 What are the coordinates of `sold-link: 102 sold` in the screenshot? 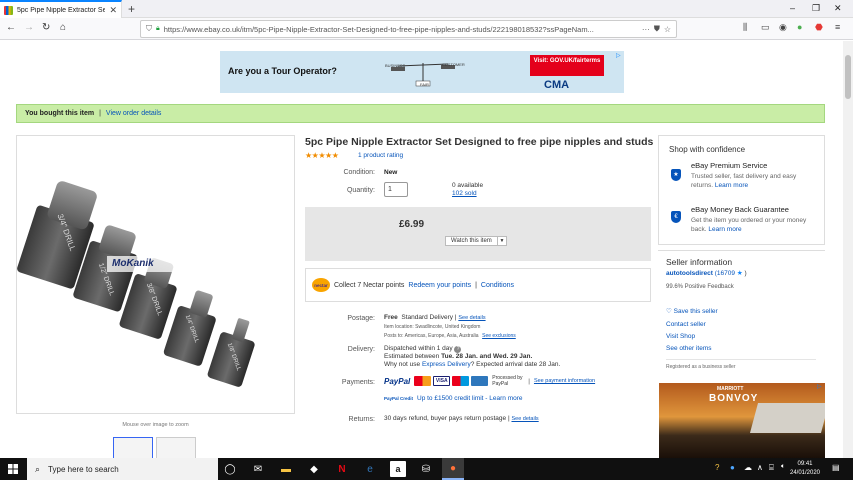 It's located at (464, 193).